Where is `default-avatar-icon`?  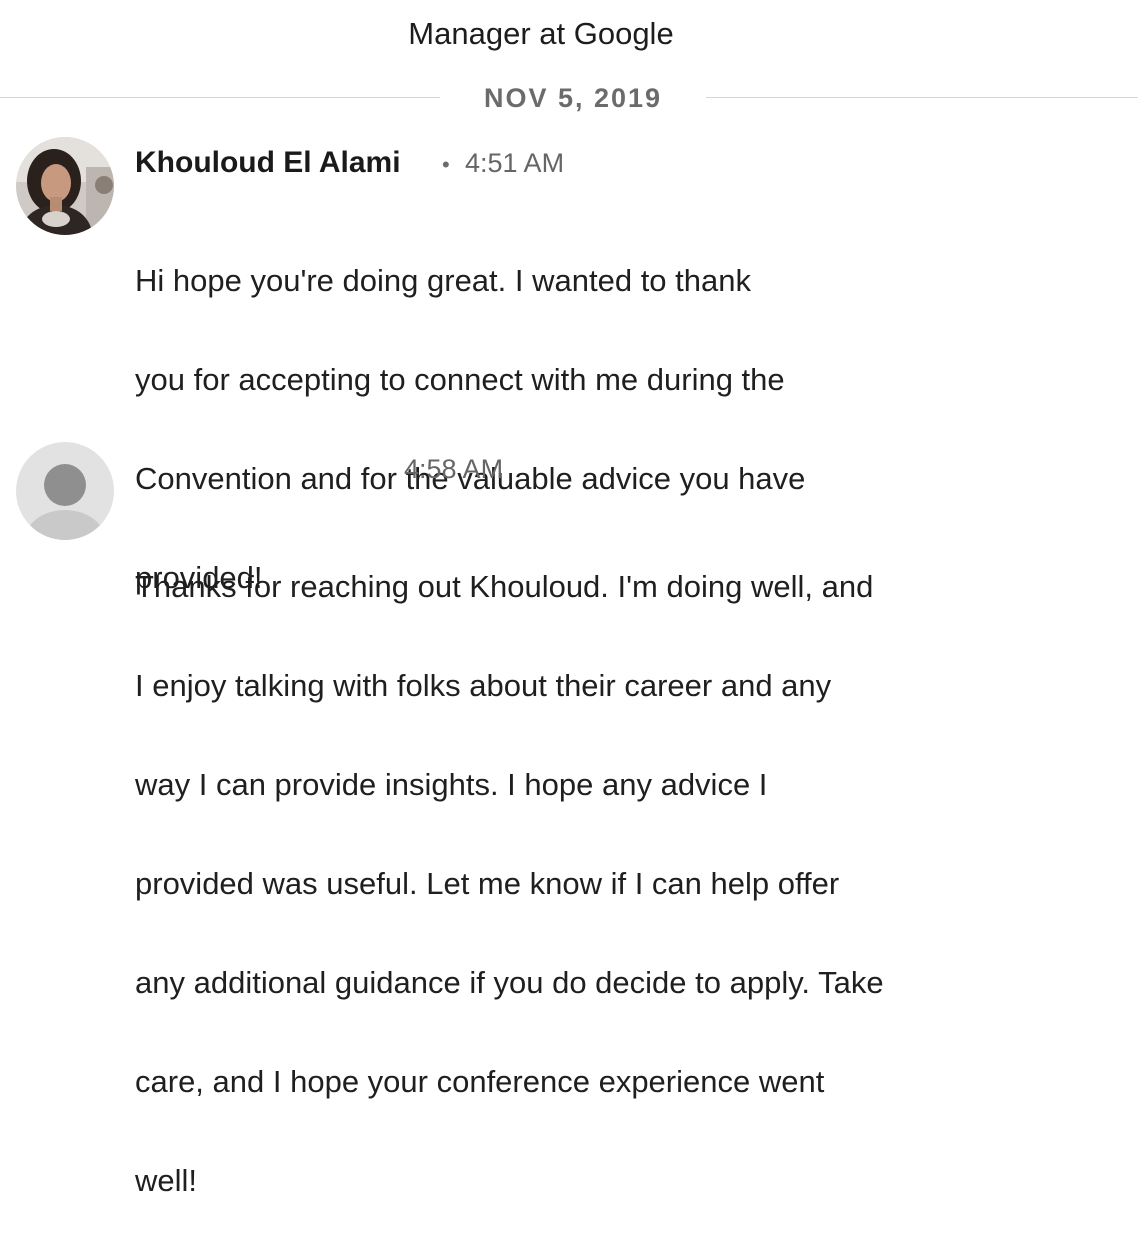 default-avatar-icon is located at coordinates (65, 491).